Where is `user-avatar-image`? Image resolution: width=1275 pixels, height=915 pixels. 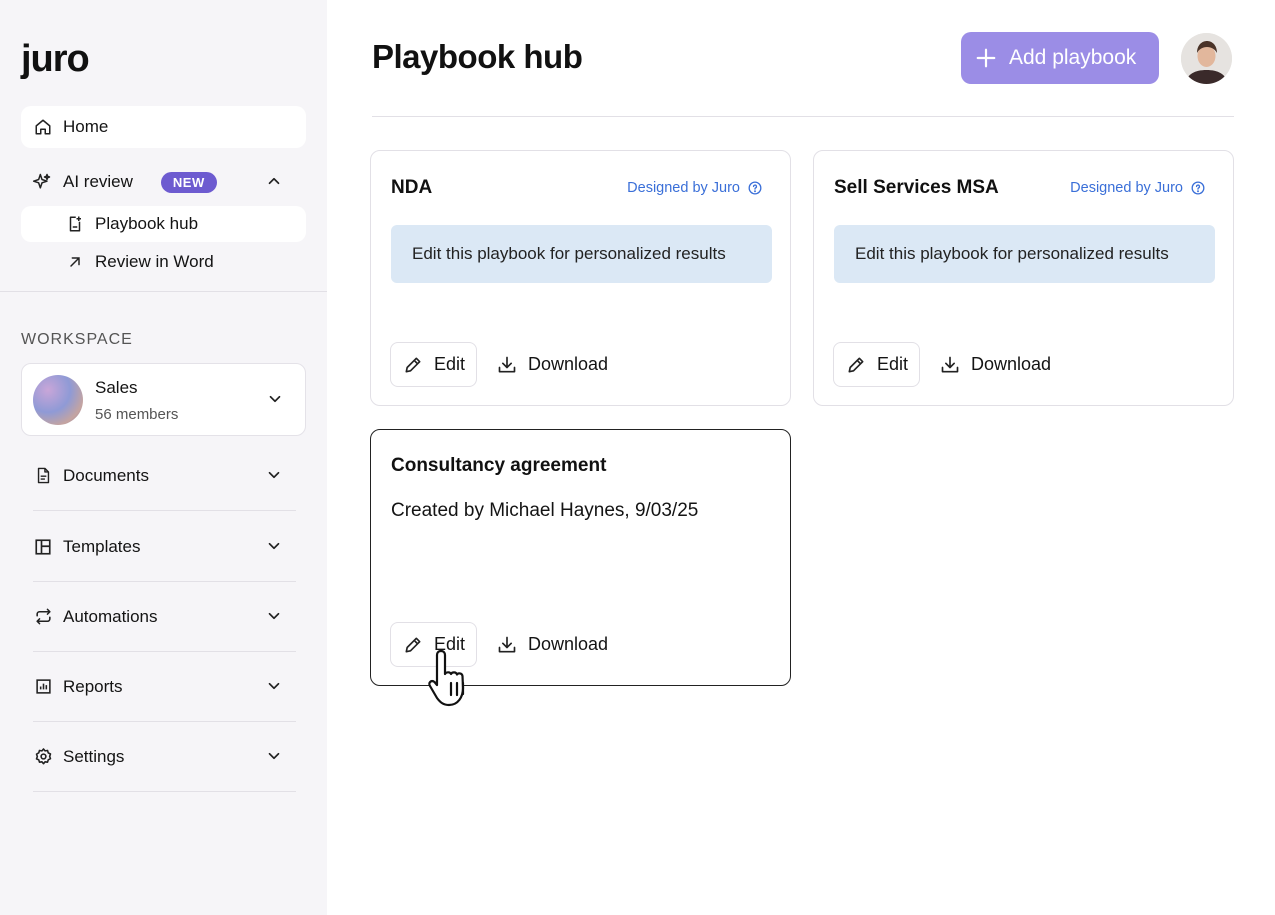 user-avatar-image is located at coordinates (1206, 58).